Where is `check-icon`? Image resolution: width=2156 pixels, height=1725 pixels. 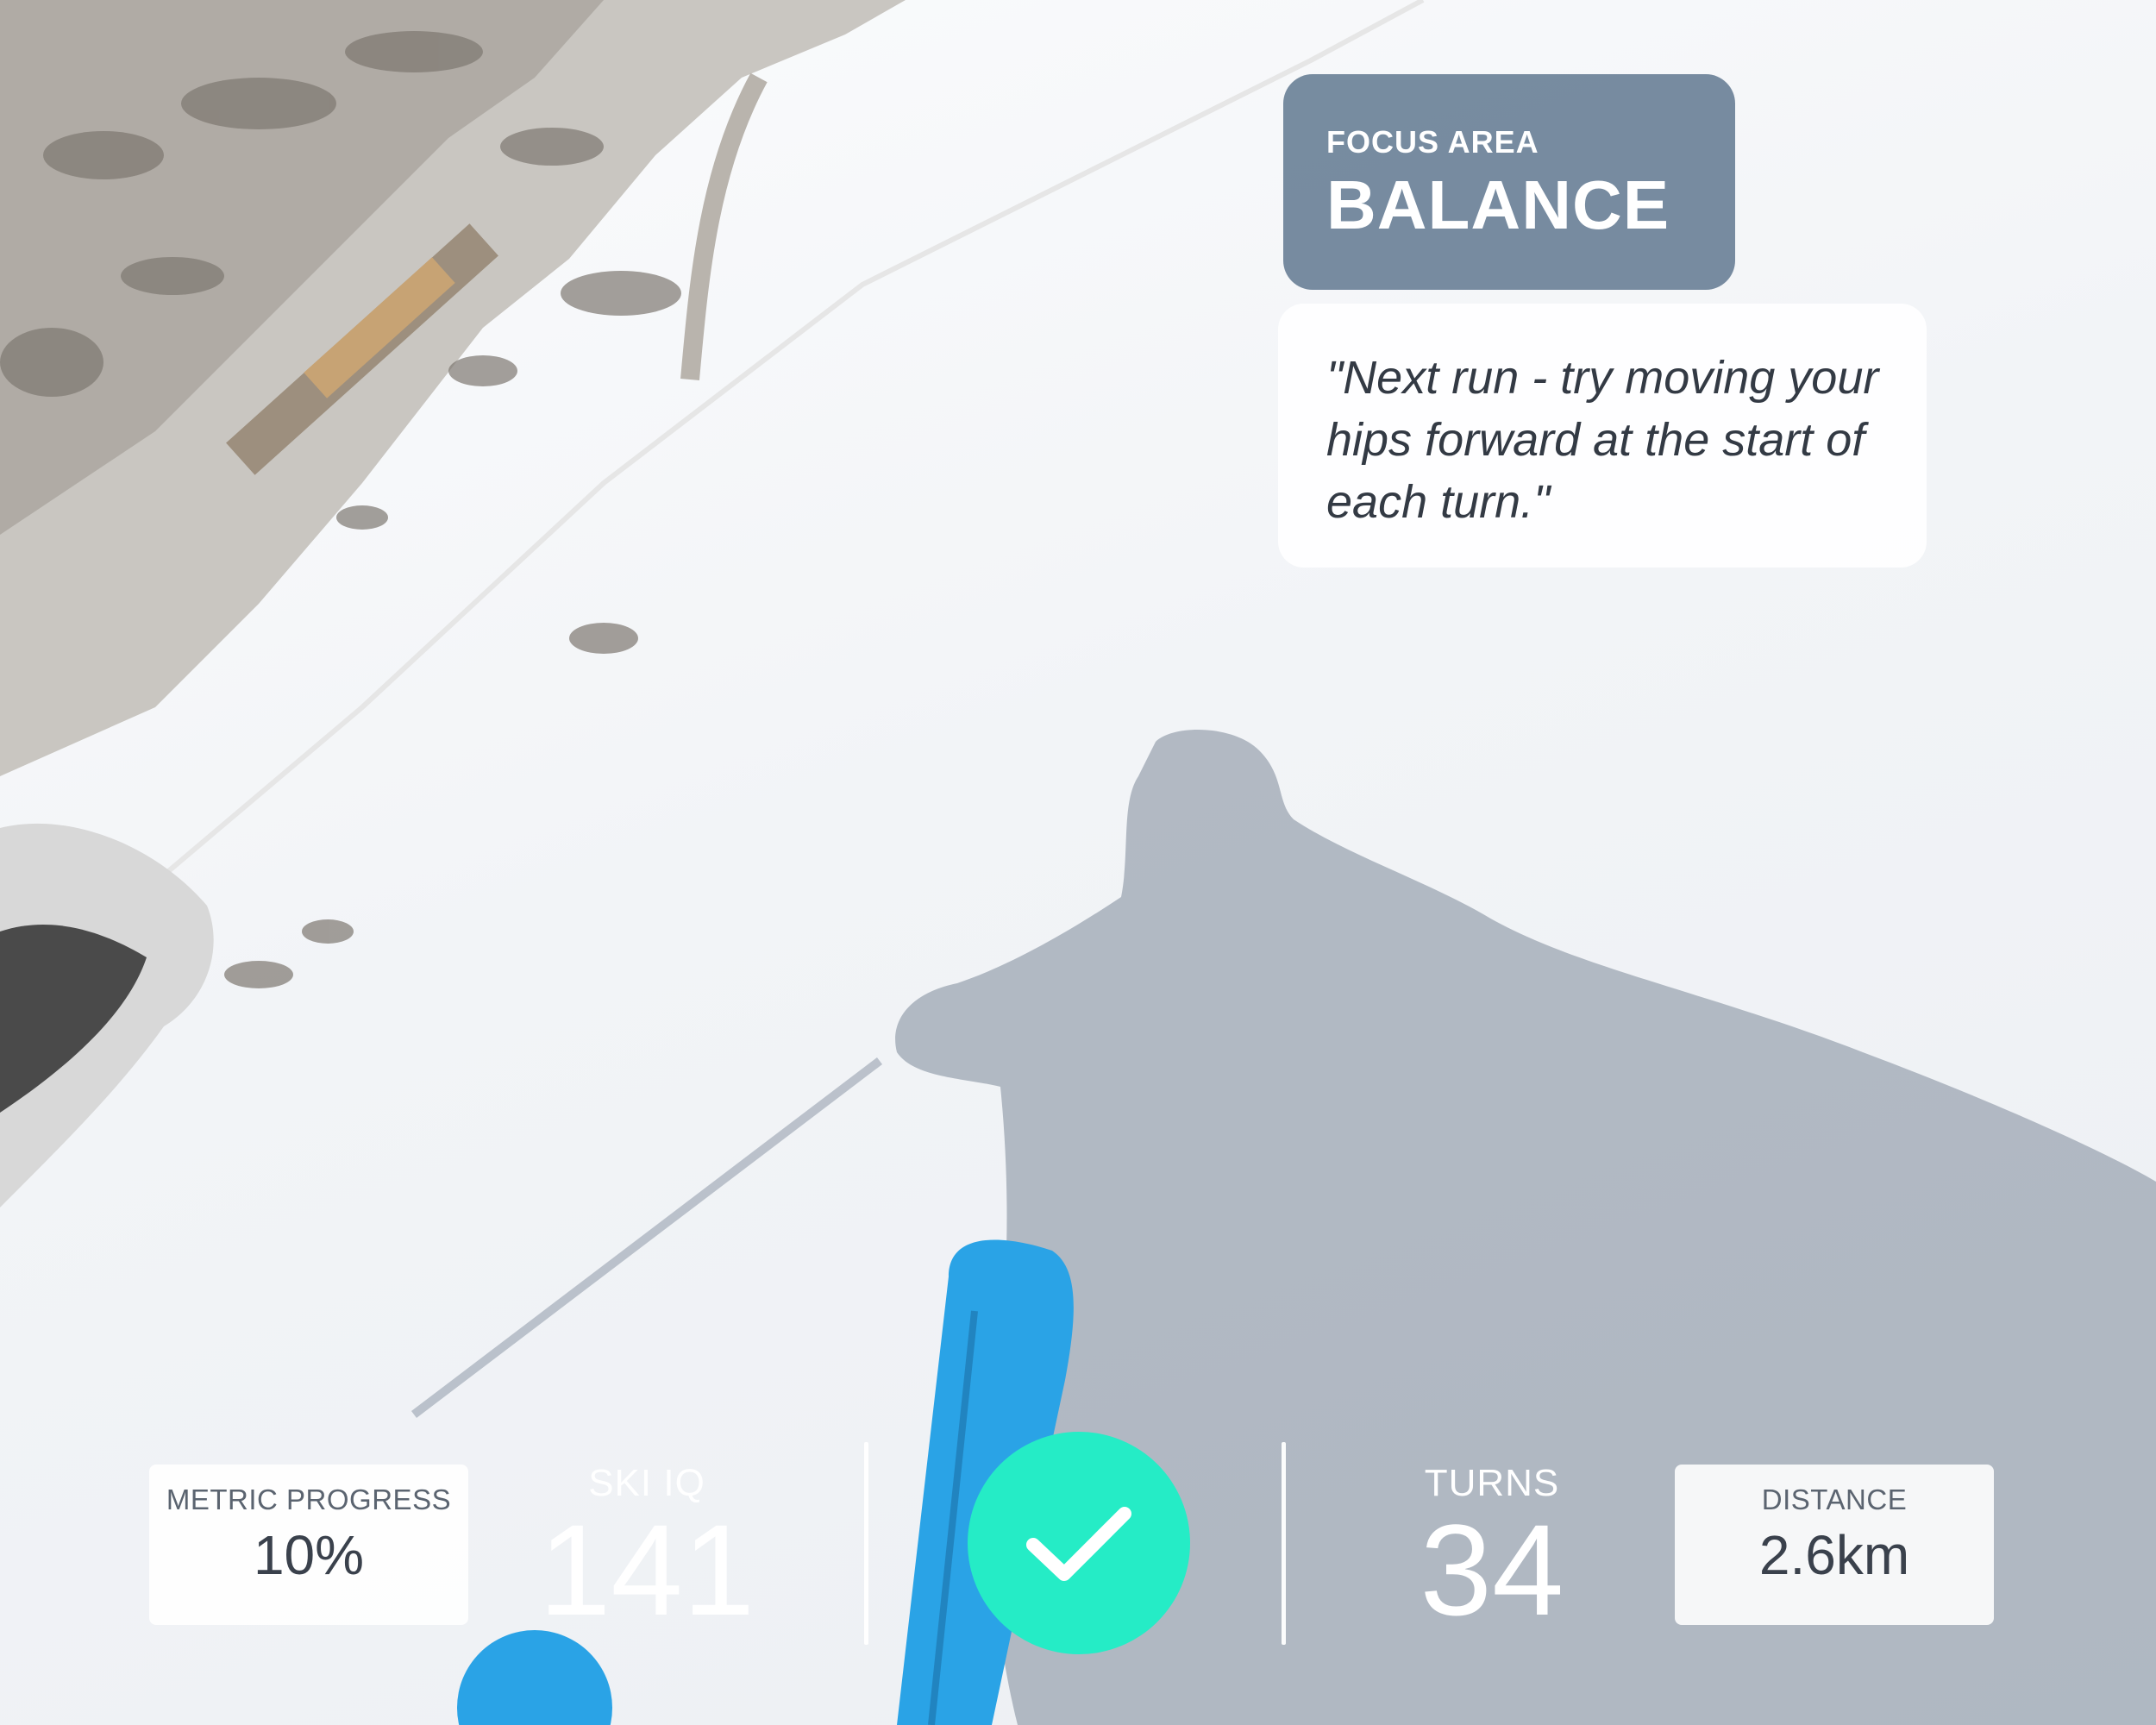 check-icon is located at coordinates (1078, 1544).